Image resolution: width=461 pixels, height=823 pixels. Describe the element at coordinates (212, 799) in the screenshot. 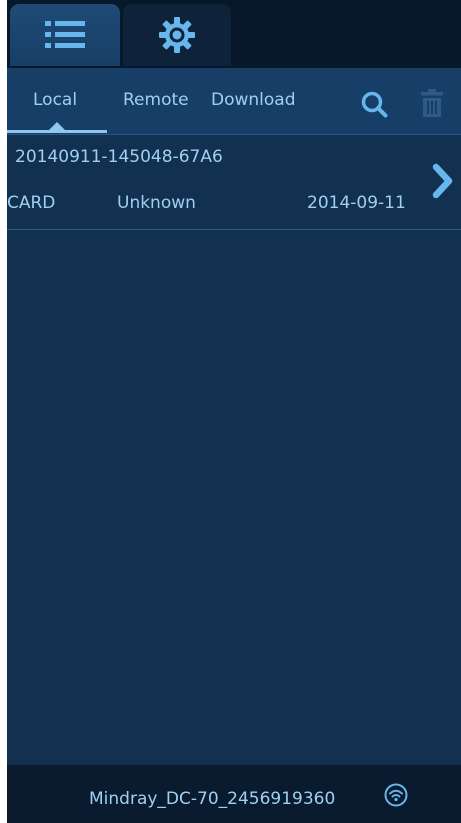

I see `device-name: Mindray_DC-70_2456919360` at that location.